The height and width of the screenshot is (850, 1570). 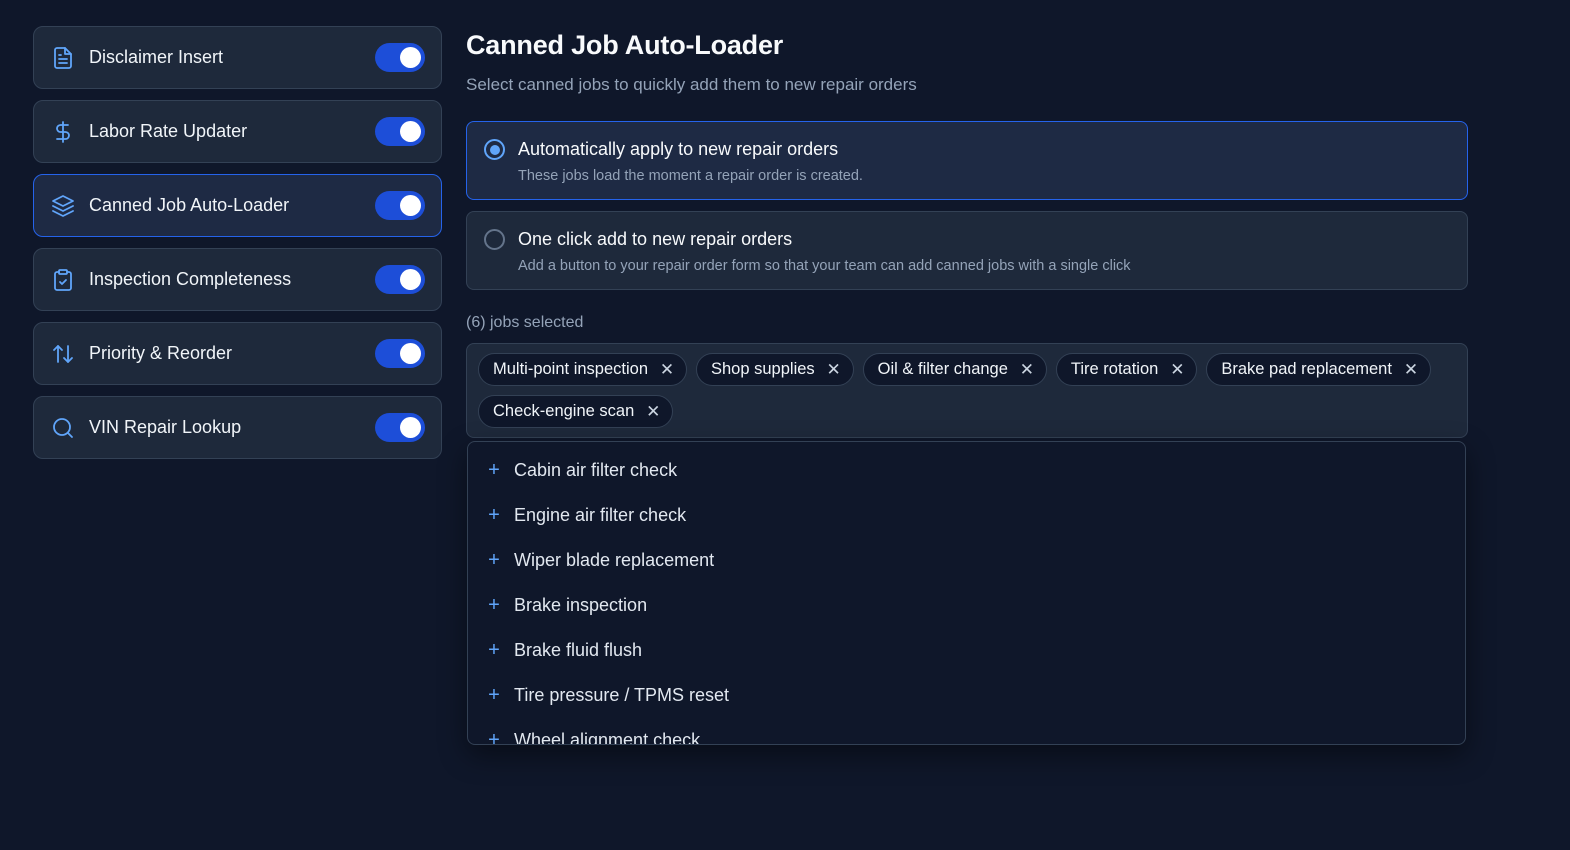 I want to click on page-title: Canned Job Auto-Loader, so click(x=625, y=45).